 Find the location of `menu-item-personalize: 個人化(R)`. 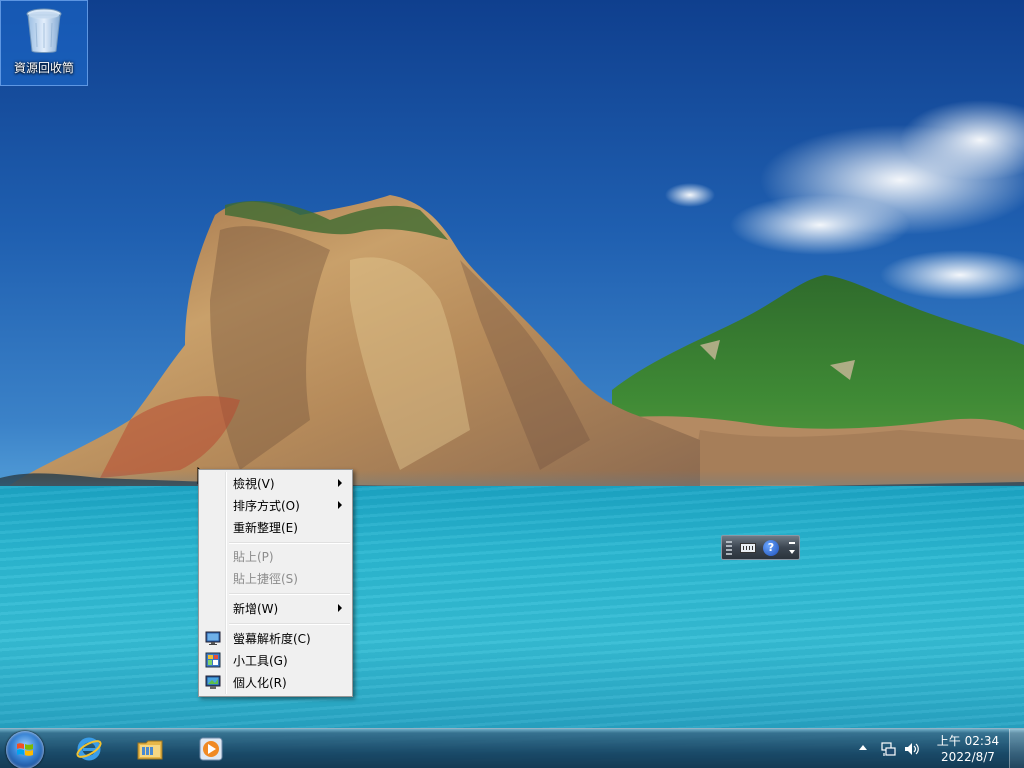

menu-item-personalize: 個人化(R) is located at coordinates (275, 682).